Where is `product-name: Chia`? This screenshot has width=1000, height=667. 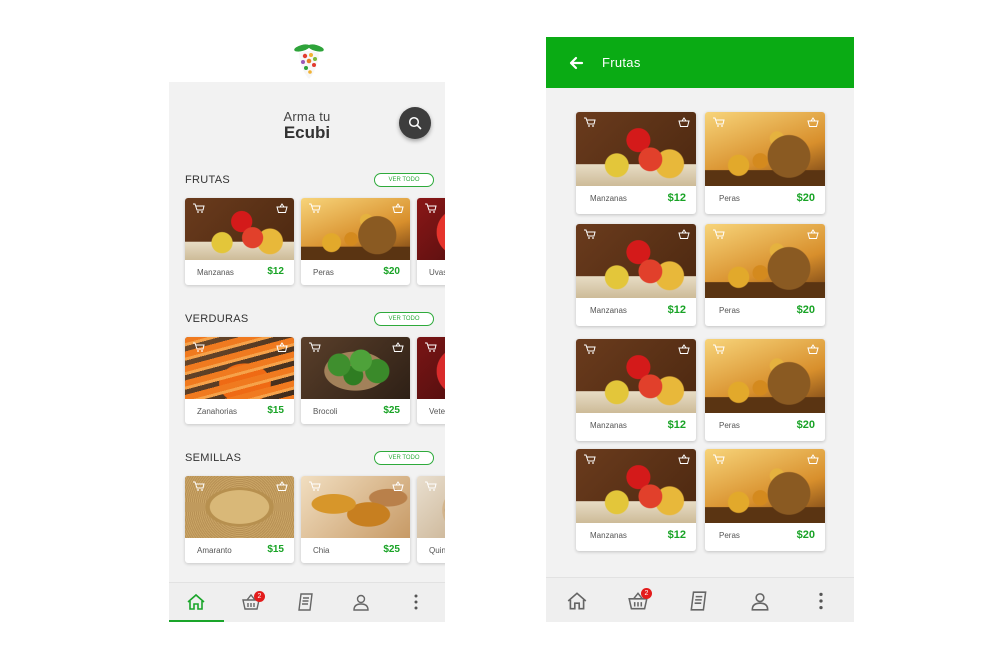
product-name: Chia is located at coordinates (321, 550).